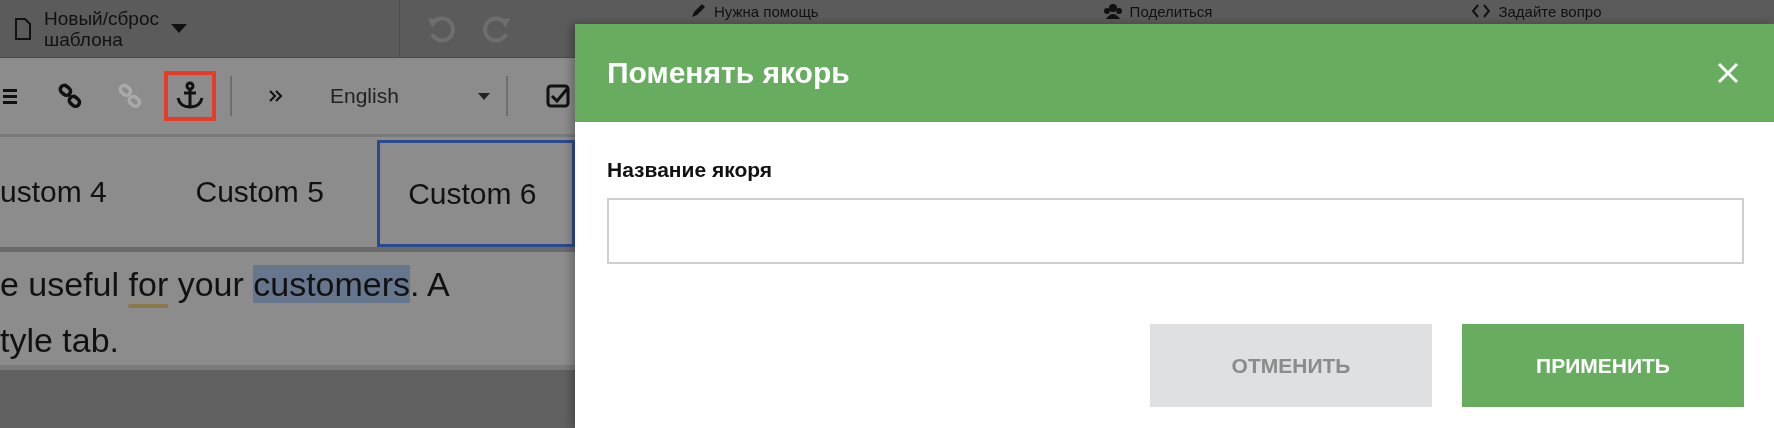  I want to click on unlink-icon, so click(130, 96).